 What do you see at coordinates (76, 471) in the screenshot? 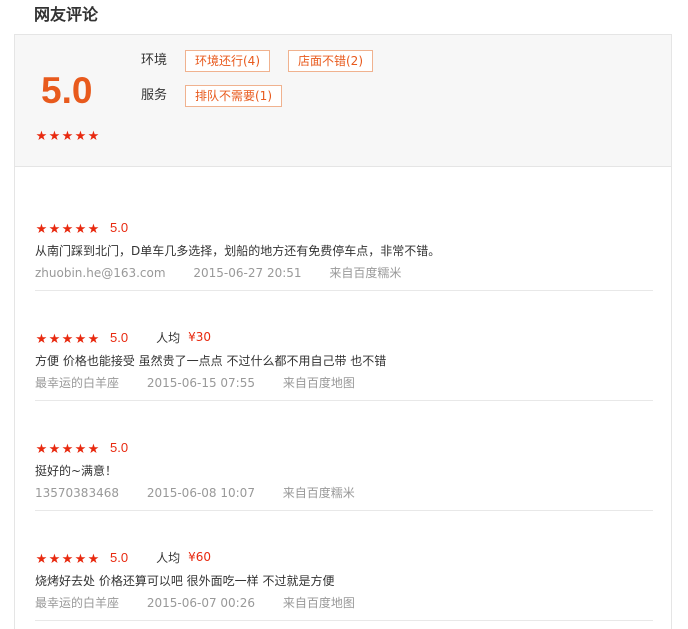
I see `review-text: 挺好的~满意！` at bounding box center [76, 471].